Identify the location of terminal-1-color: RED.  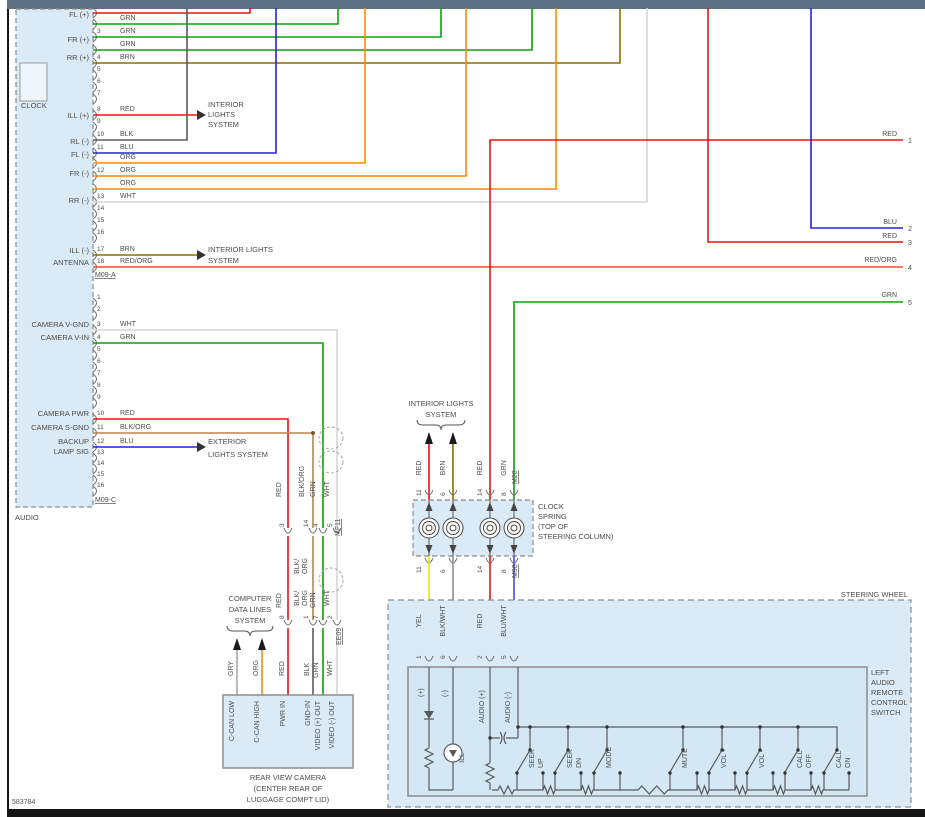
(889, 134).